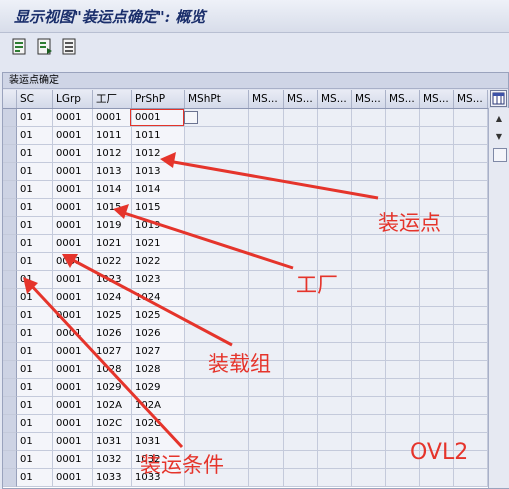 The height and width of the screenshot is (489, 509). What do you see at coordinates (239, 364) in the screenshot?
I see `annotation-loading-group: 装载组` at bounding box center [239, 364].